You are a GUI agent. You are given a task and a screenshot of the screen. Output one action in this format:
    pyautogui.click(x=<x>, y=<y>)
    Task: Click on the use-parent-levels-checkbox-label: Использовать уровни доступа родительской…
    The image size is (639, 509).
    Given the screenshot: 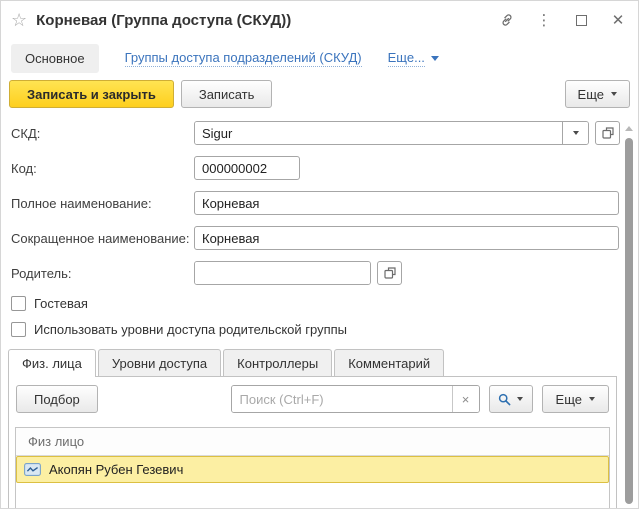 What is the action you would take?
    pyautogui.click(x=191, y=329)
    